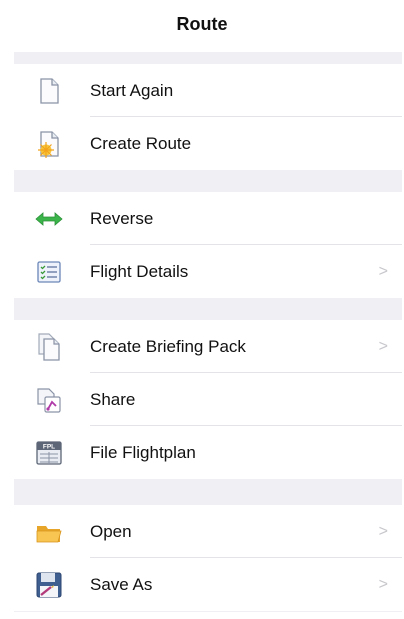 Image resolution: width=404 pixels, height=619 pixels. I want to click on start-again-item: Start Again, so click(208, 90).